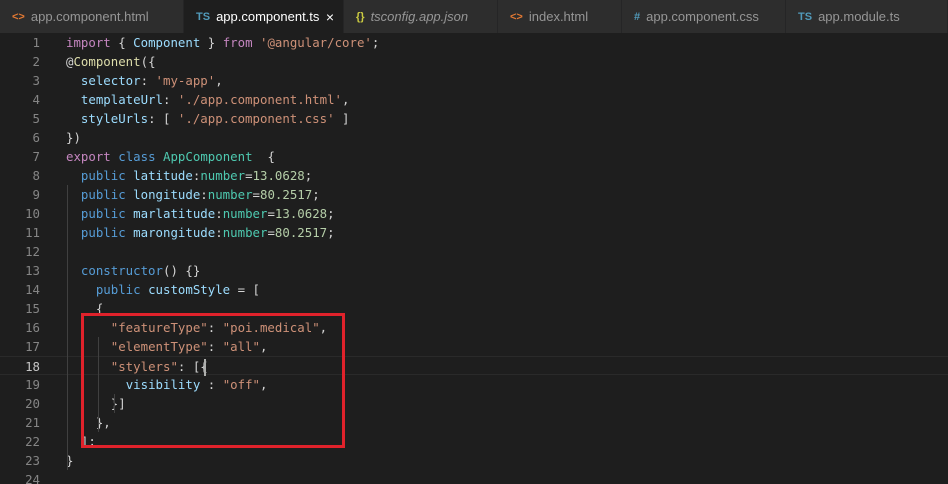 The height and width of the screenshot is (484, 948). Describe the element at coordinates (32, 384) in the screenshot. I see `line-number: 19` at that location.